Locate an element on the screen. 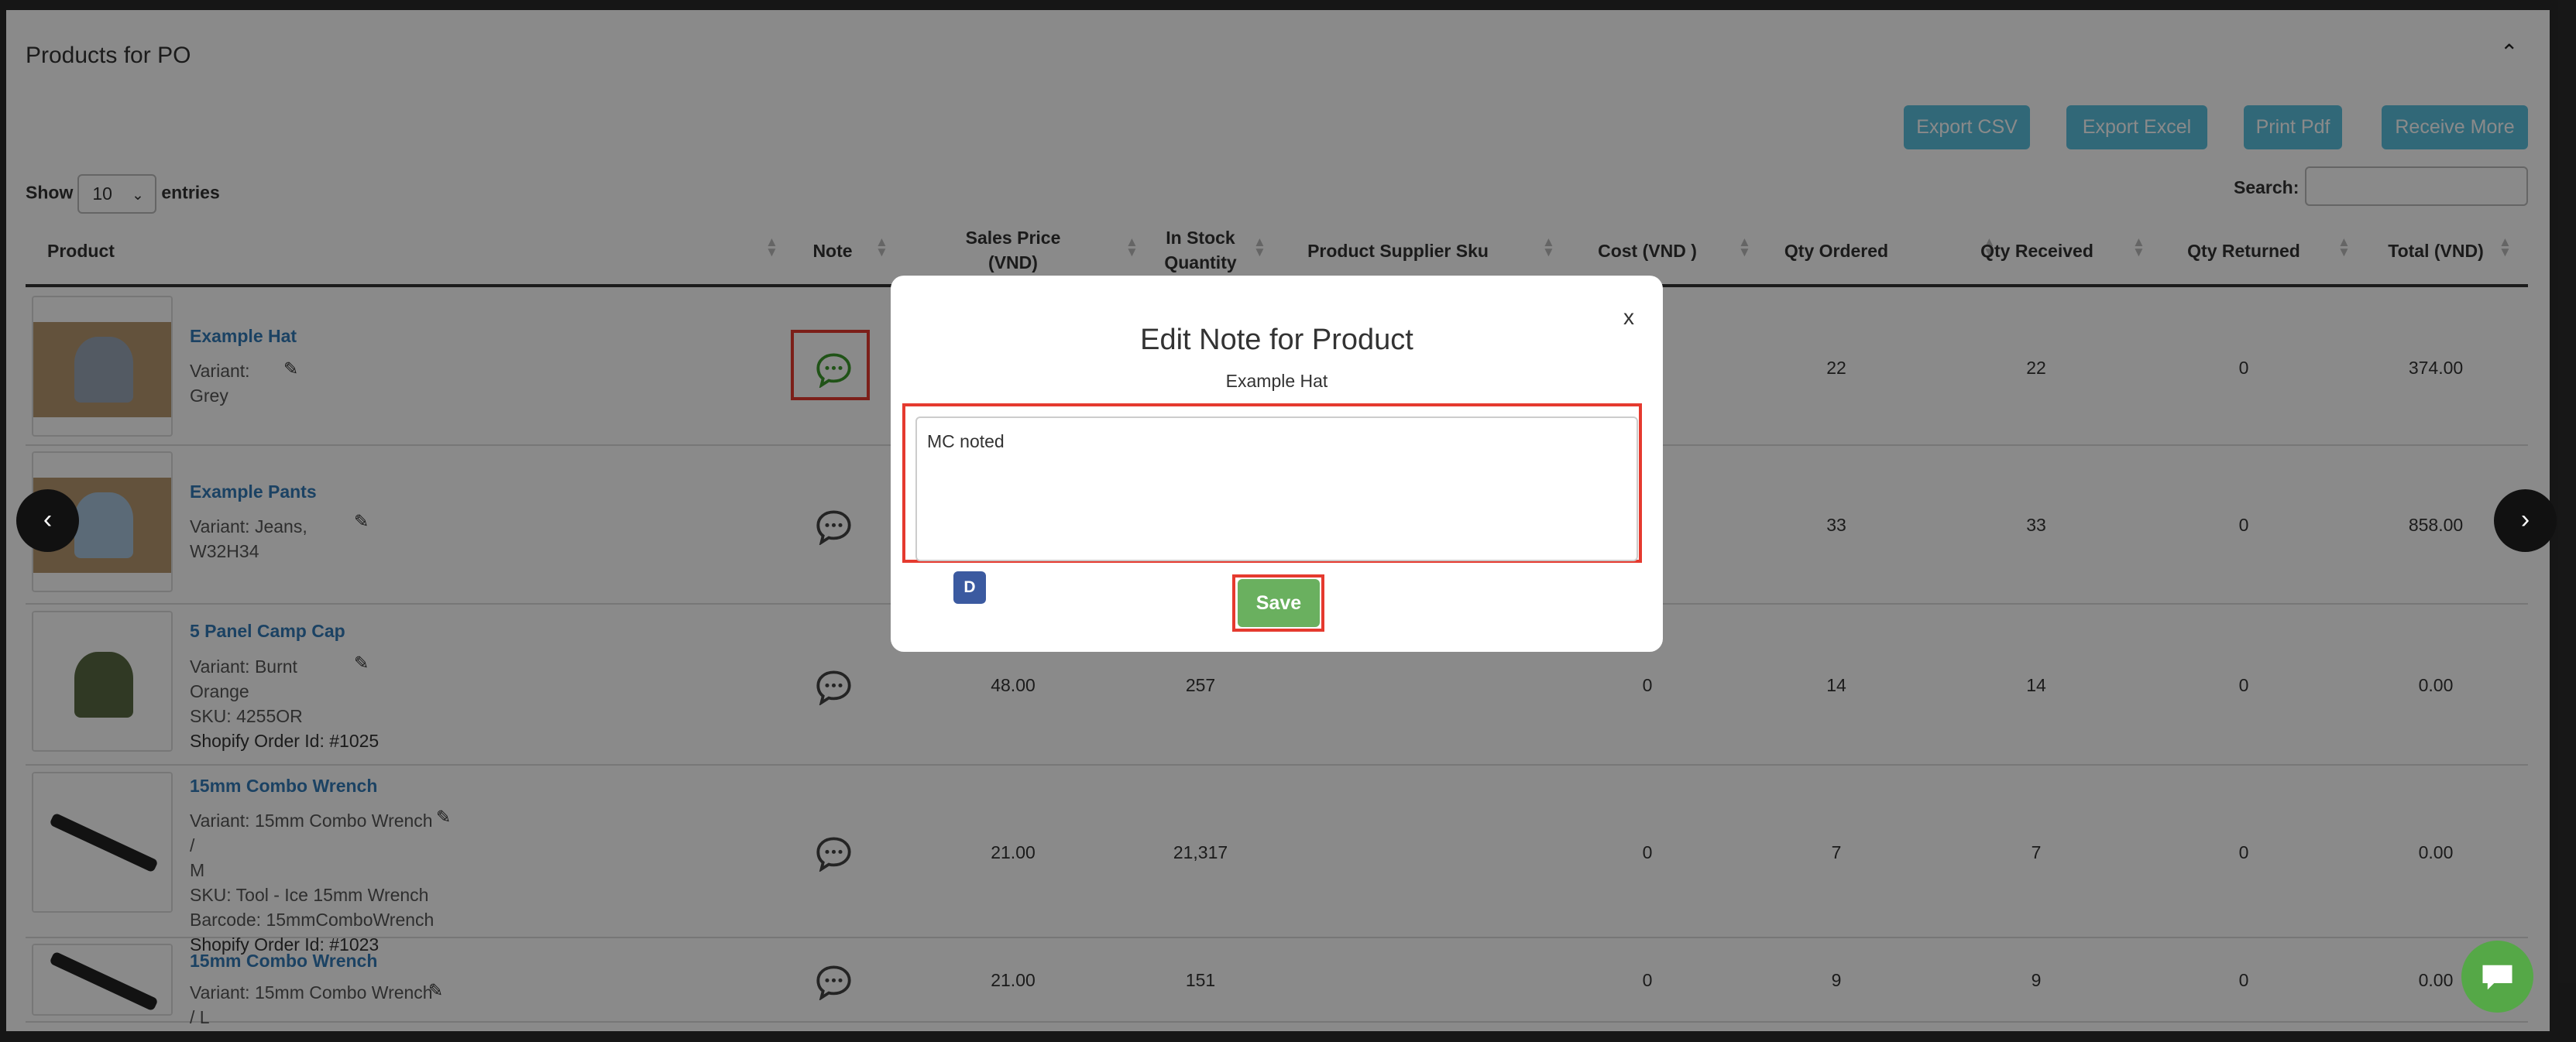 The height and width of the screenshot is (1042, 2576). translate-icon: D is located at coordinates (969, 588).